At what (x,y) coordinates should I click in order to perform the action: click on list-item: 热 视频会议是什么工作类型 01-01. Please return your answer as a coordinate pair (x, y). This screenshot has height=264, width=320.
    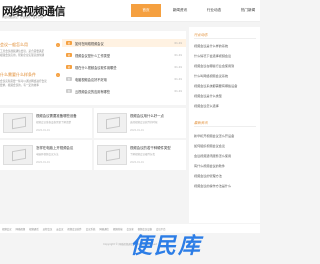
    Looking at the image, I should click on (124, 55).